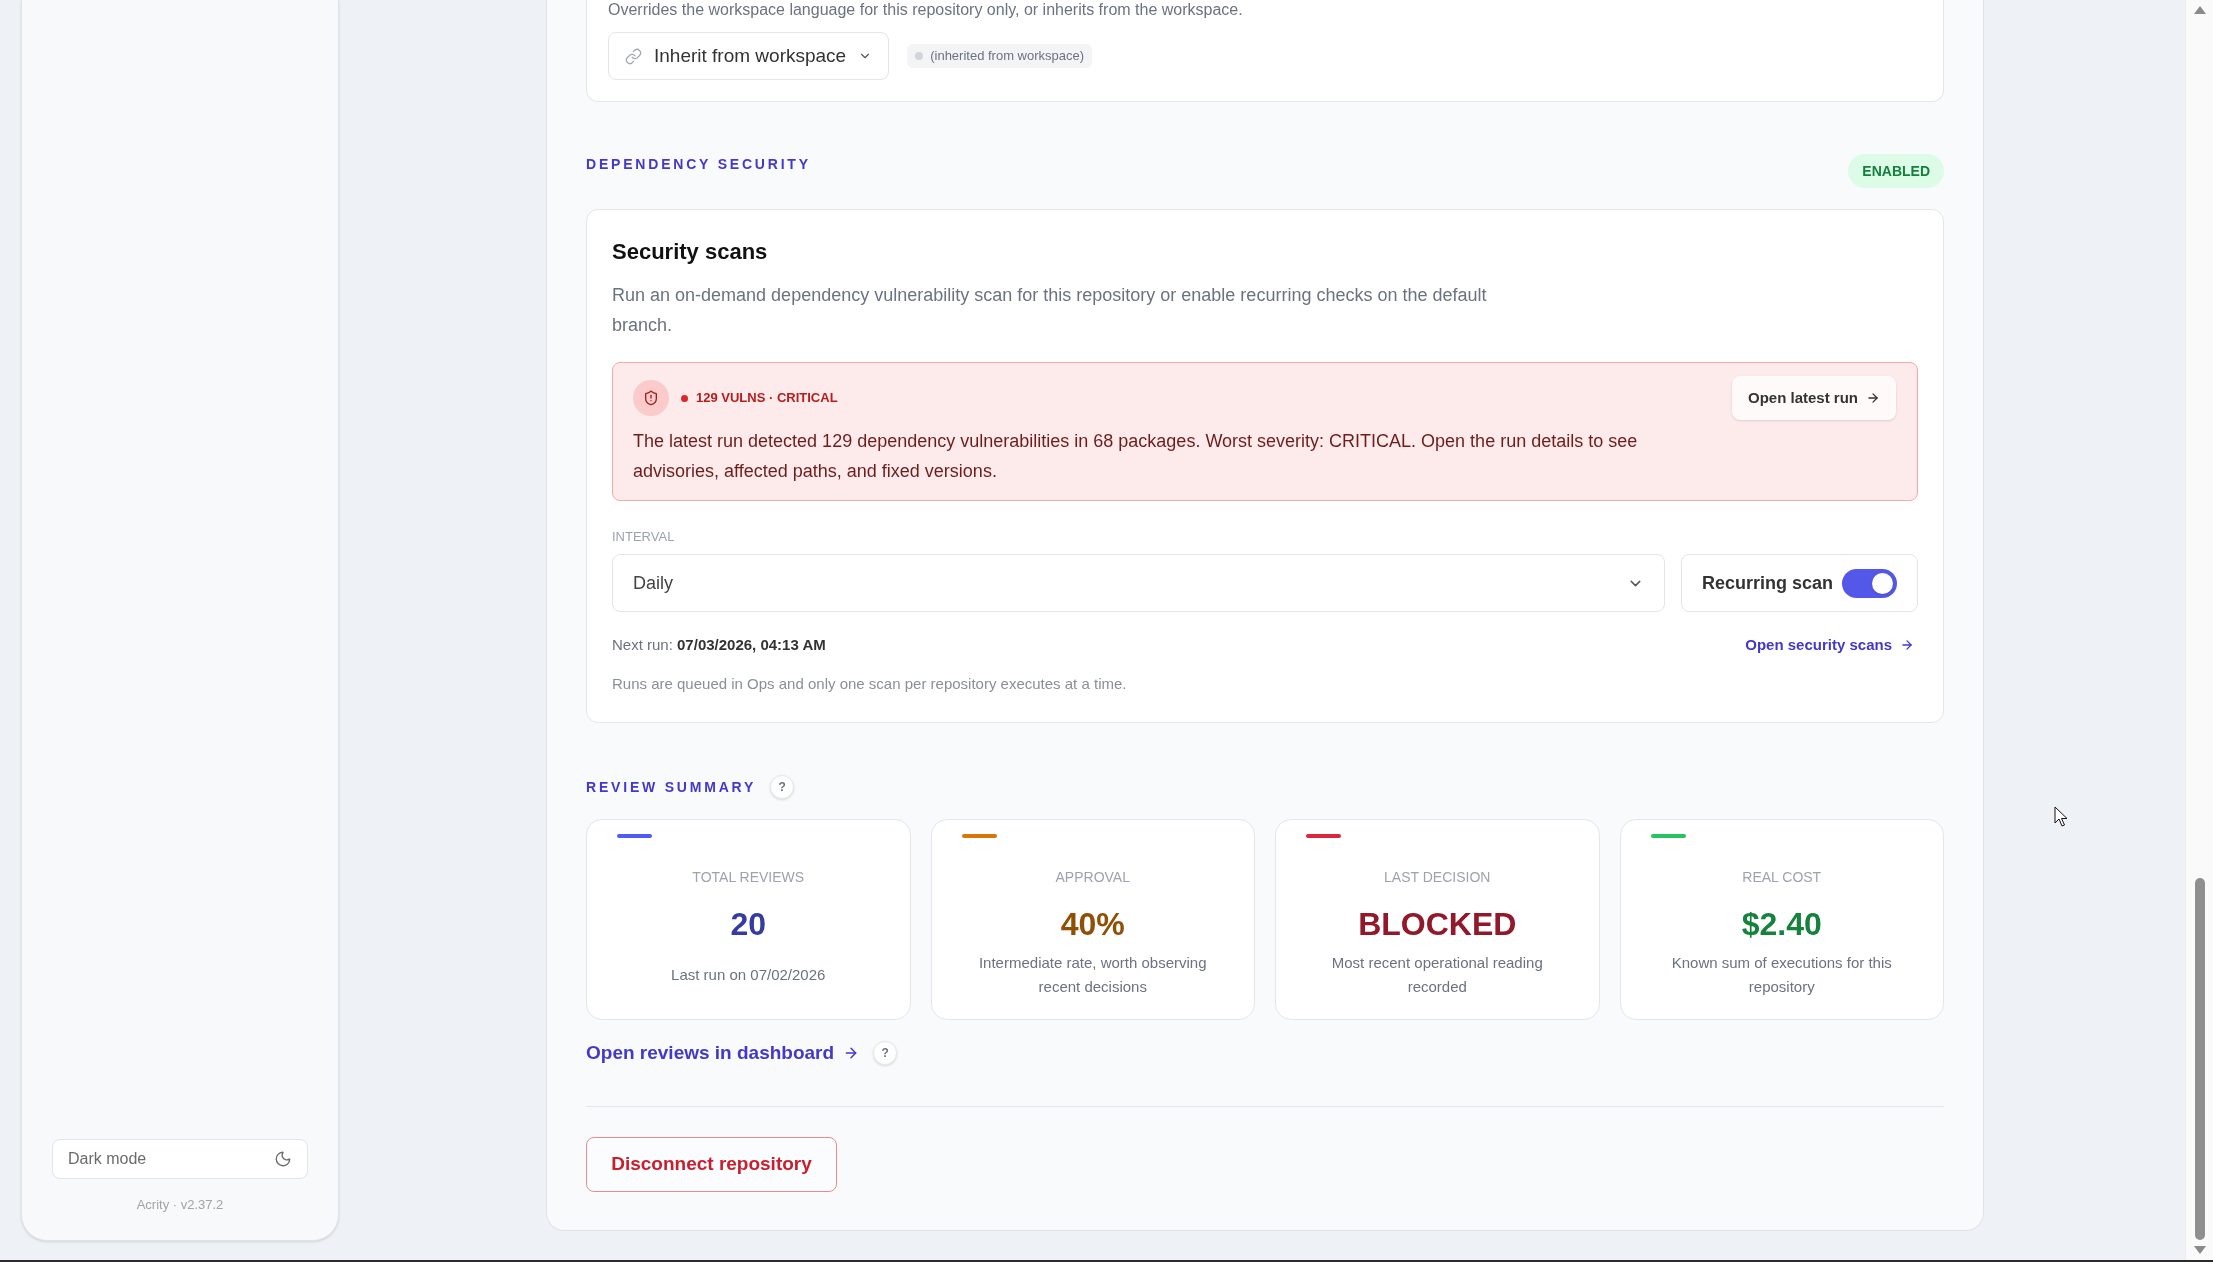  Describe the element at coordinates (1869, 583) in the screenshot. I see `recurring-scan-toggle` at that location.